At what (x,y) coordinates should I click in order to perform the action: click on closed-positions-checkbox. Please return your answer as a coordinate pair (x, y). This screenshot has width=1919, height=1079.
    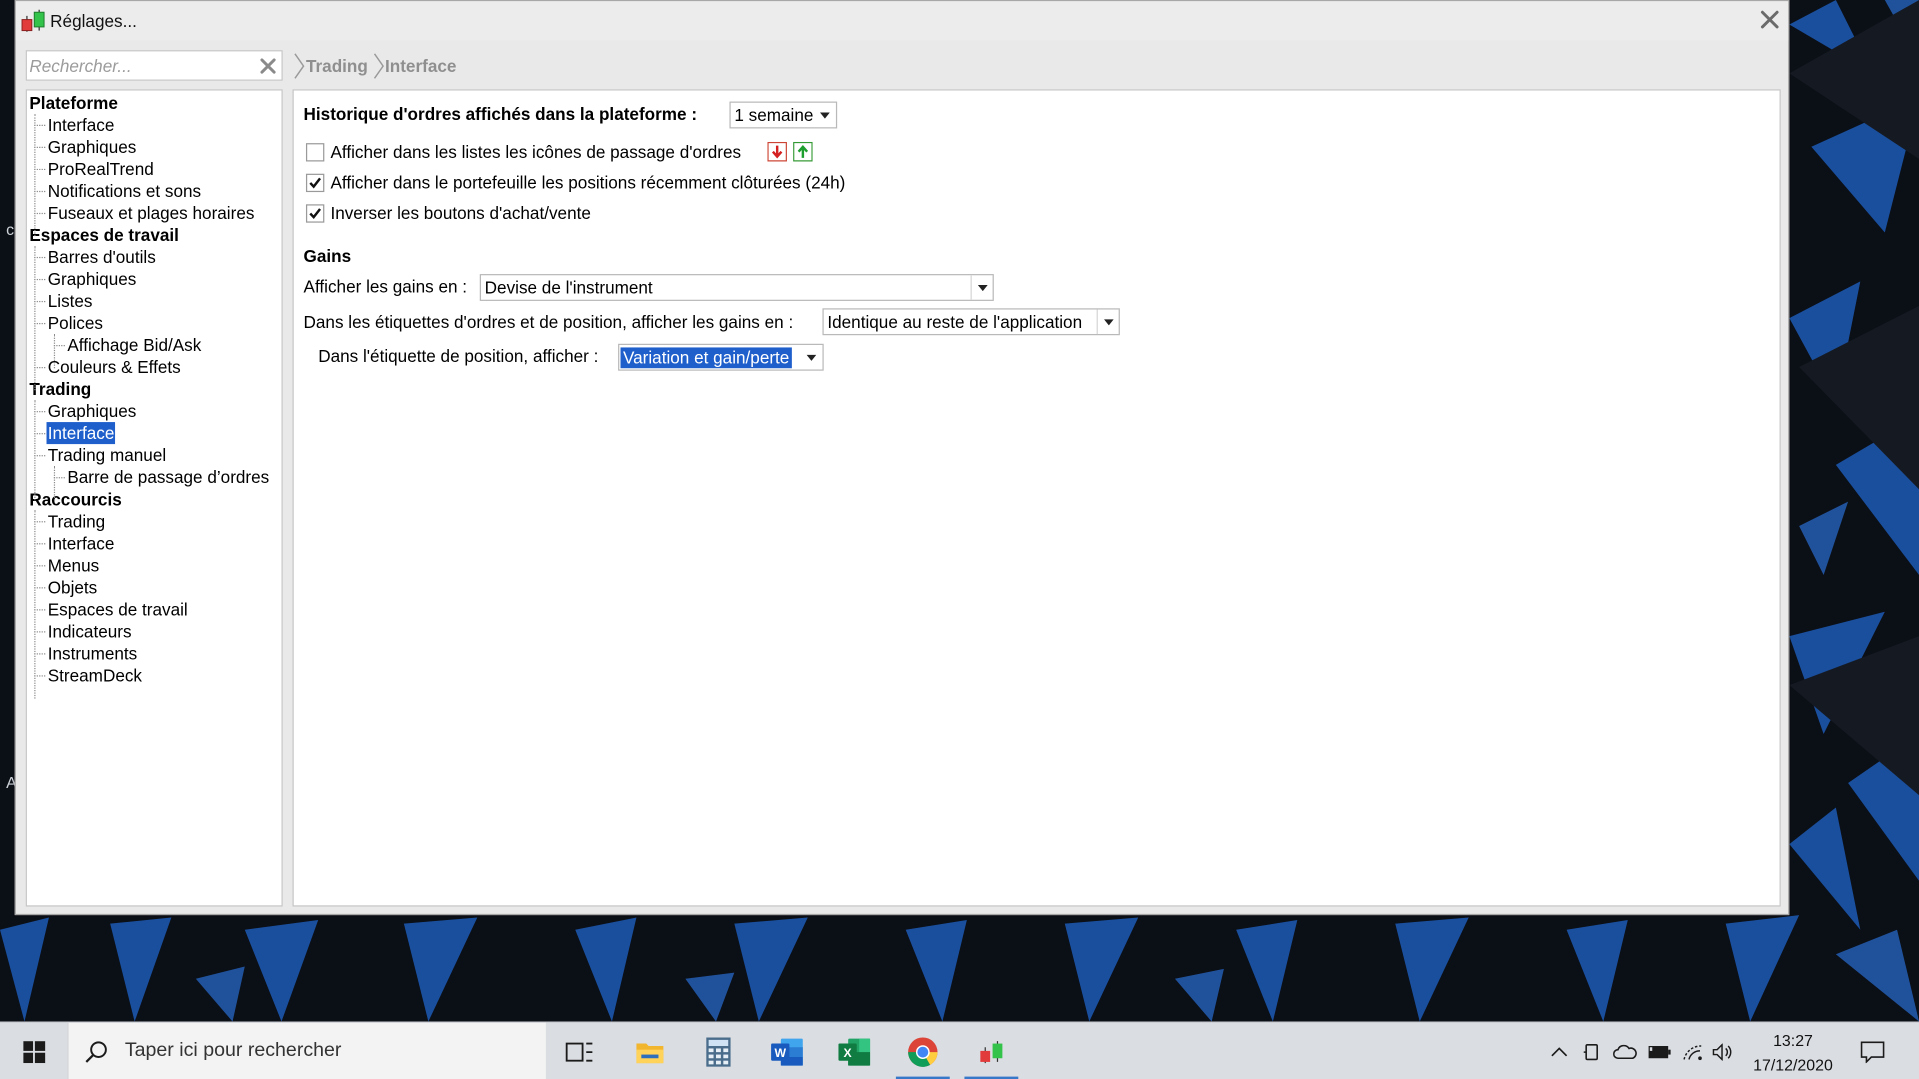
    Looking at the image, I should click on (315, 183).